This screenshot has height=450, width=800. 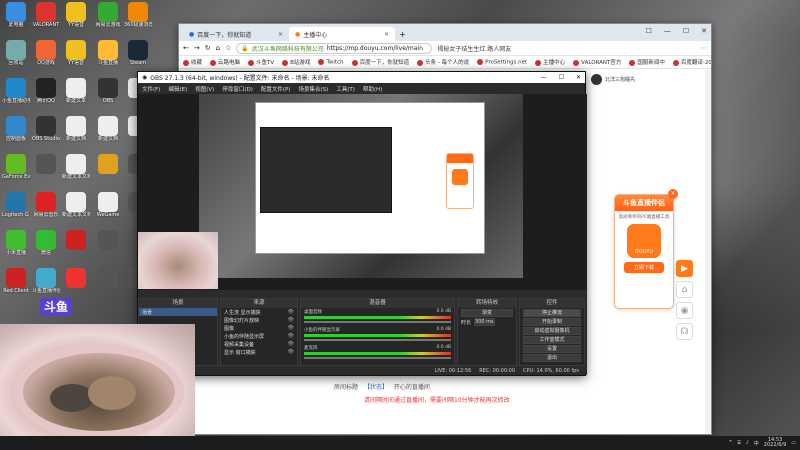 I want to click on bookmark-item: 主播中心, so click(x=550, y=62).